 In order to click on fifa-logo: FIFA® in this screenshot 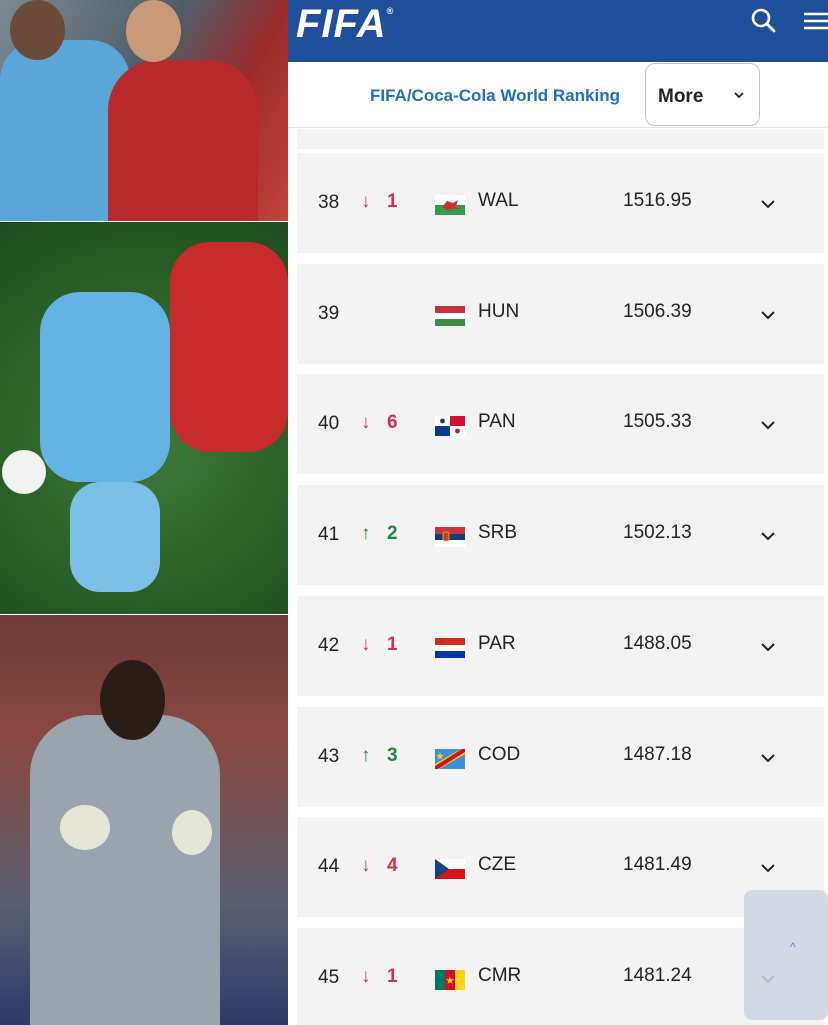, I will do `click(345, 24)`.